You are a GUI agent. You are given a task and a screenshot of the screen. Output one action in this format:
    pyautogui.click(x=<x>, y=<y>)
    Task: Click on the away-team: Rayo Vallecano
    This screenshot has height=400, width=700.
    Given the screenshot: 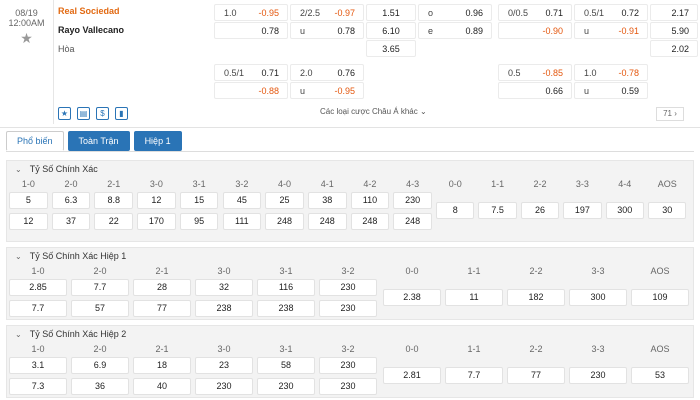 What is the action you would take?
    pyautogui.click(x=133, y=32)
    